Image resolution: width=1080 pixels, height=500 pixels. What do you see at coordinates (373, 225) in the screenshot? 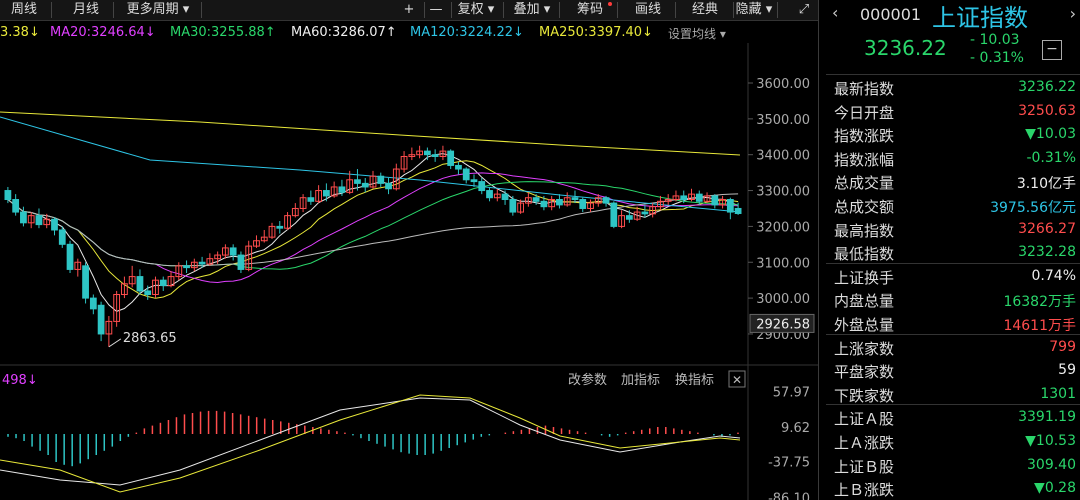
I see `ma30-line` at bounding box center [373, 225].